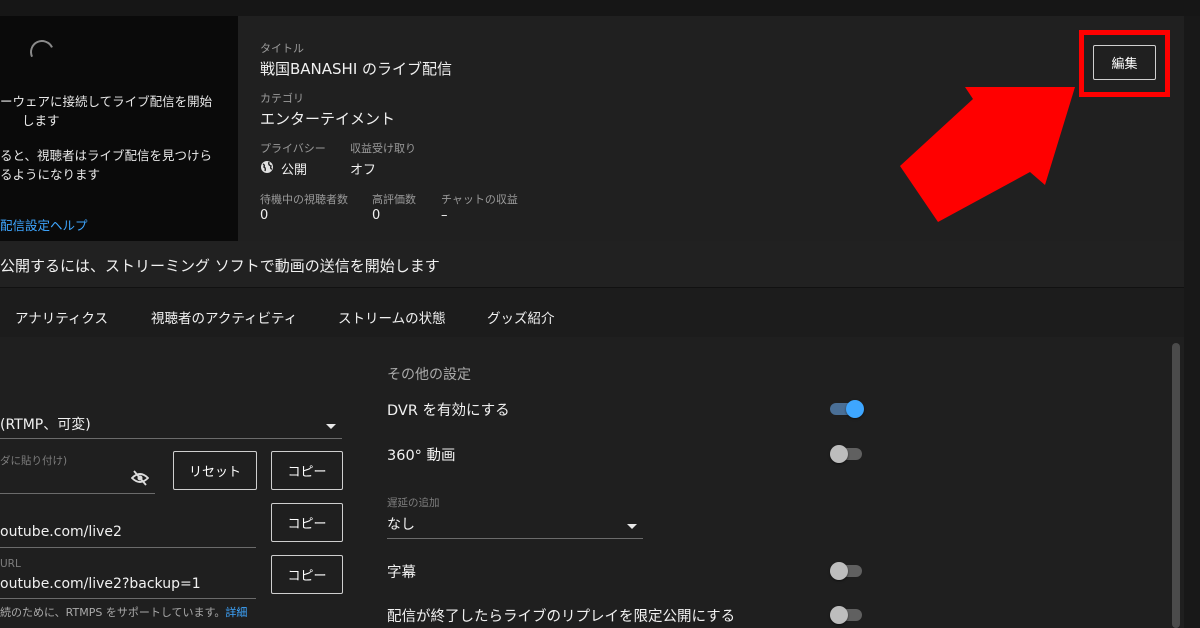 This screenshot has height=628, width=1200. Describe the element at coordinates (61, 317) in the screenshot. I see `tab-analytics: アナリティクス` at that location.